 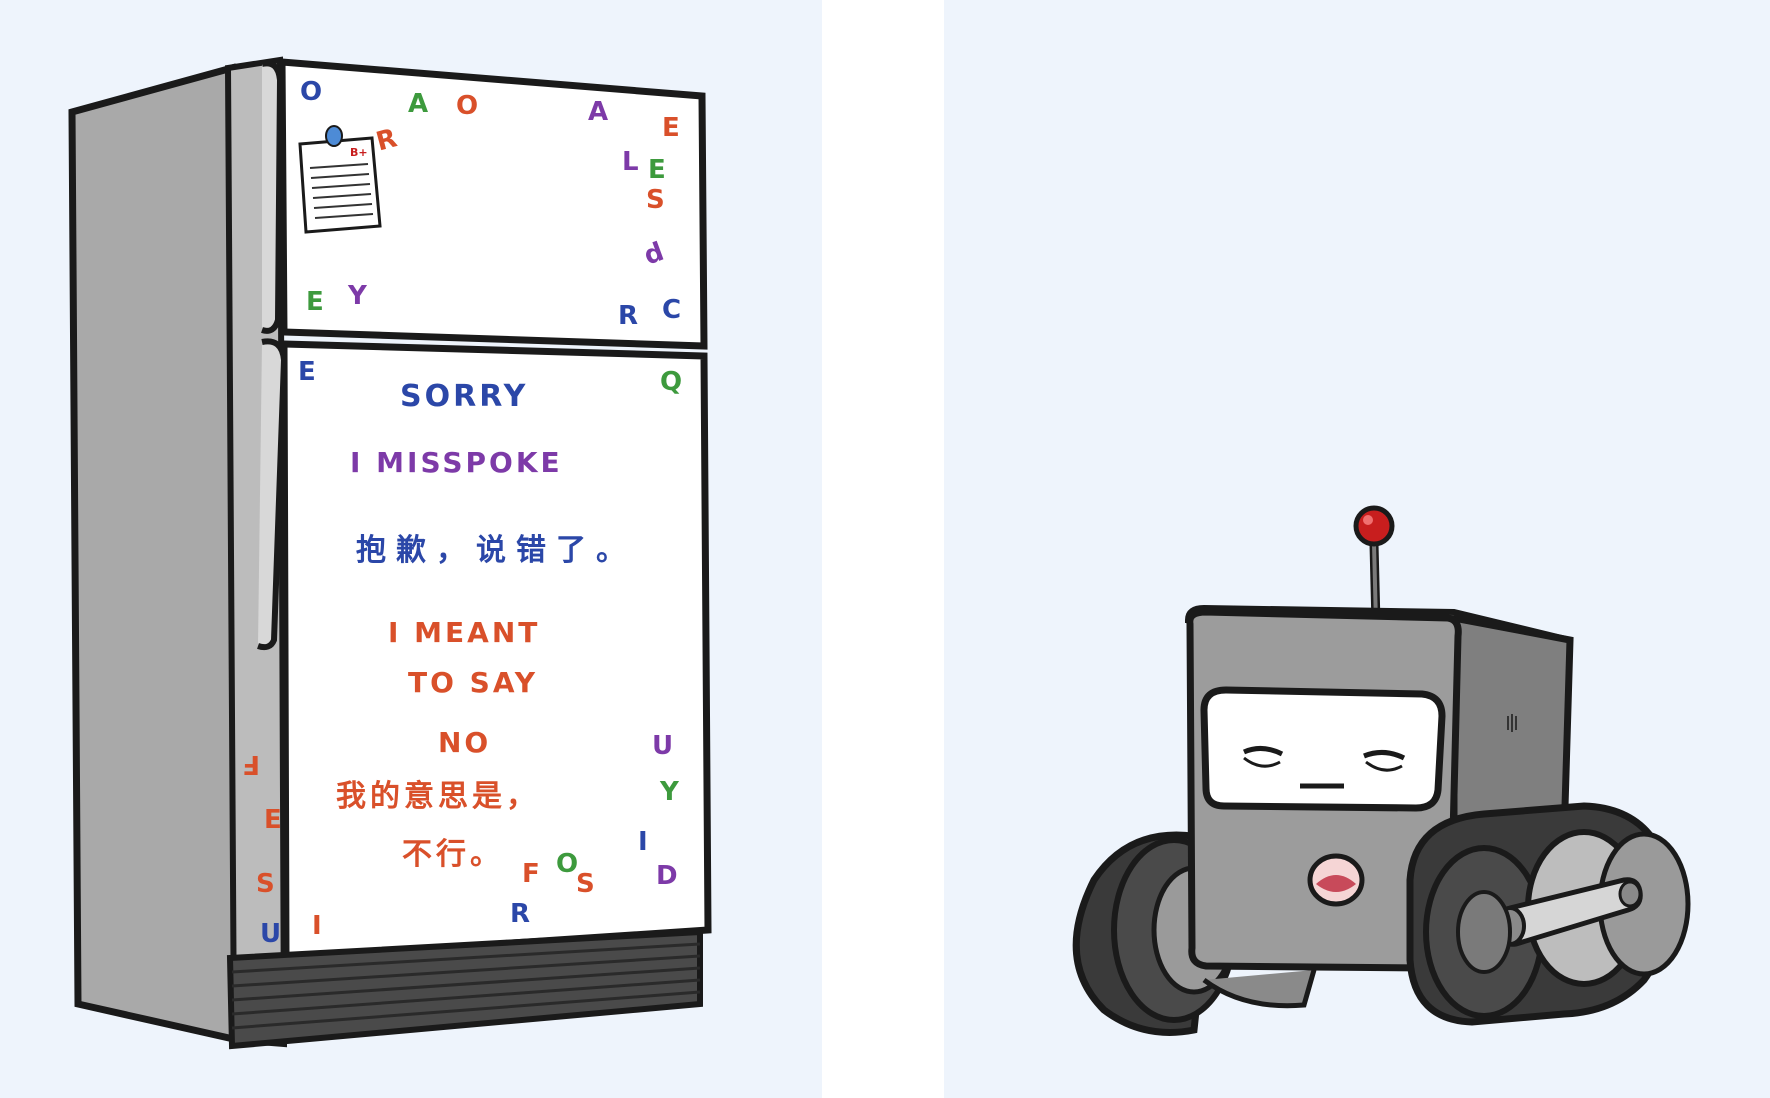 What do you see at coordinates (473, 682) in the screenshot?
I see `message-line-to-say: TO SAY` at bounding box center [473, 682].